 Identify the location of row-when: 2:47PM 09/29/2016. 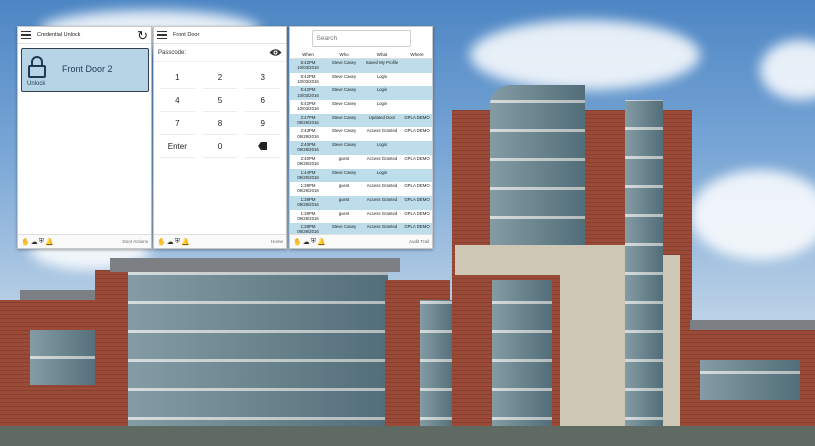
(308, 120).